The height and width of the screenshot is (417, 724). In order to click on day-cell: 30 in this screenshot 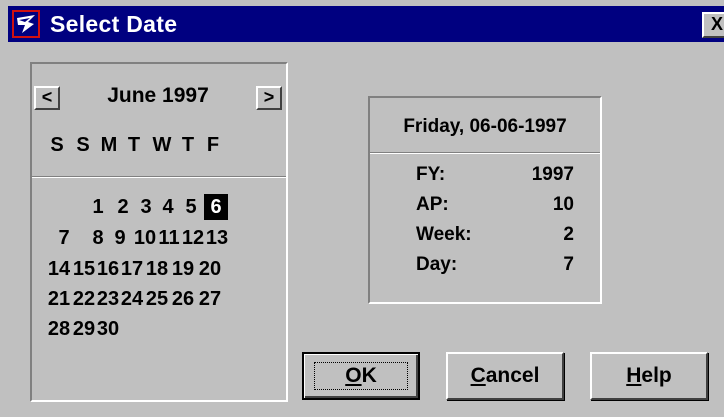, I will do `click(108, 329)`.